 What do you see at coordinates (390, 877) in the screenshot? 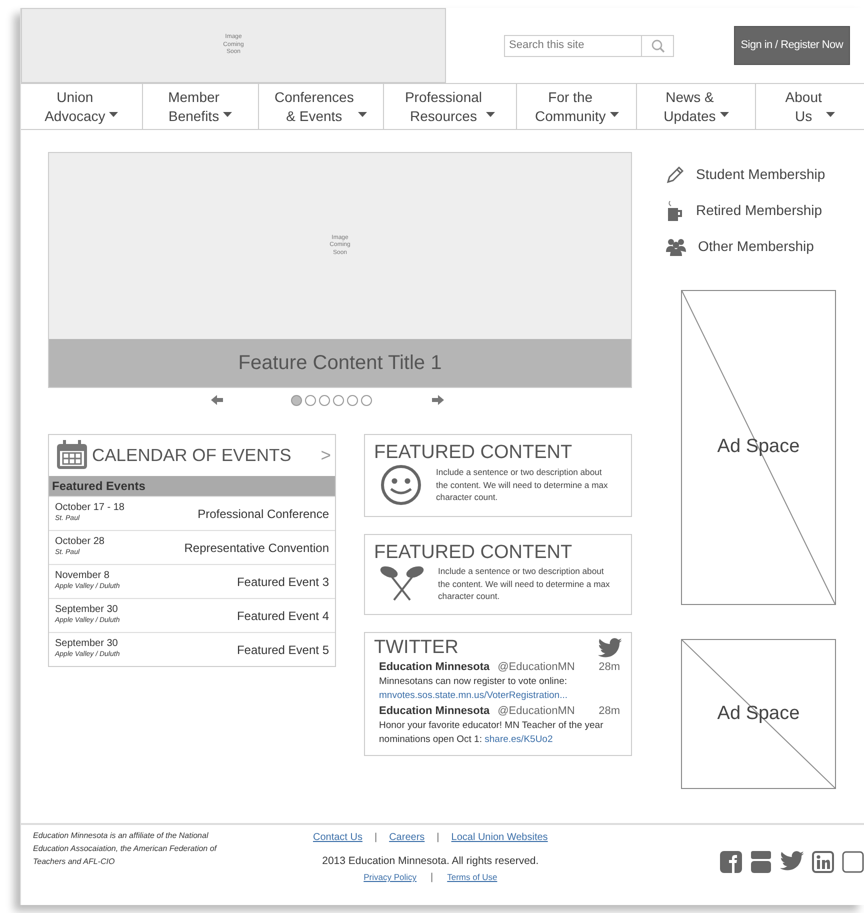
I see `footer-link: Privacy Policy` at bounding box center [390, 877].